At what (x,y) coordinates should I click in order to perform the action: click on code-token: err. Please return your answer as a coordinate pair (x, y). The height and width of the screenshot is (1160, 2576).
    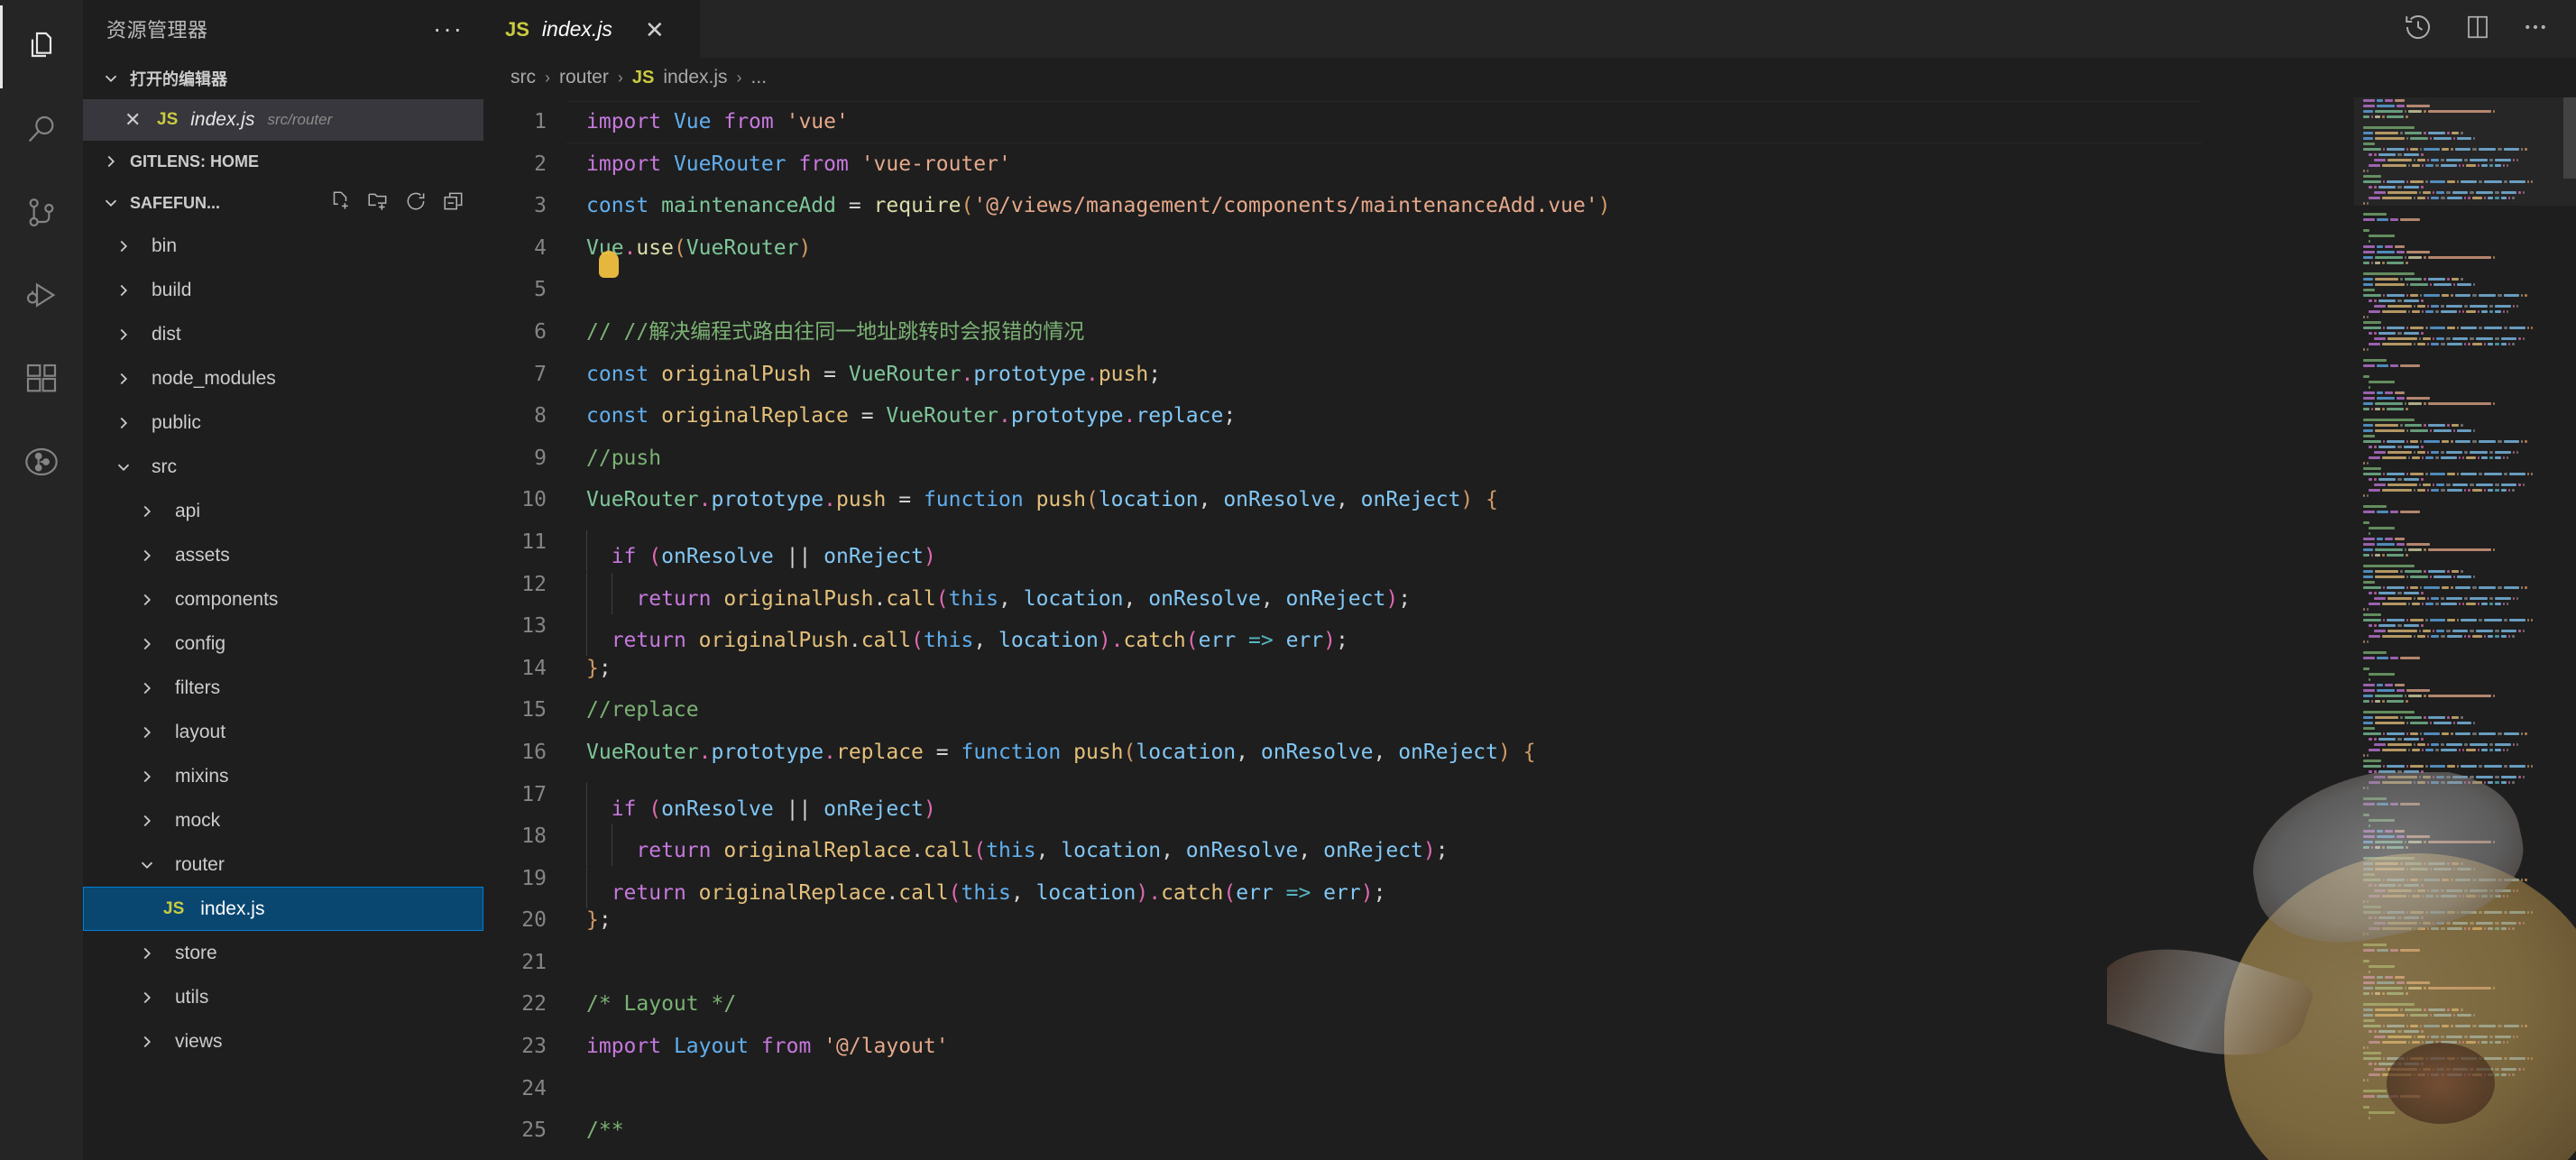
    Looking at the image, I should click on (1218, 641).